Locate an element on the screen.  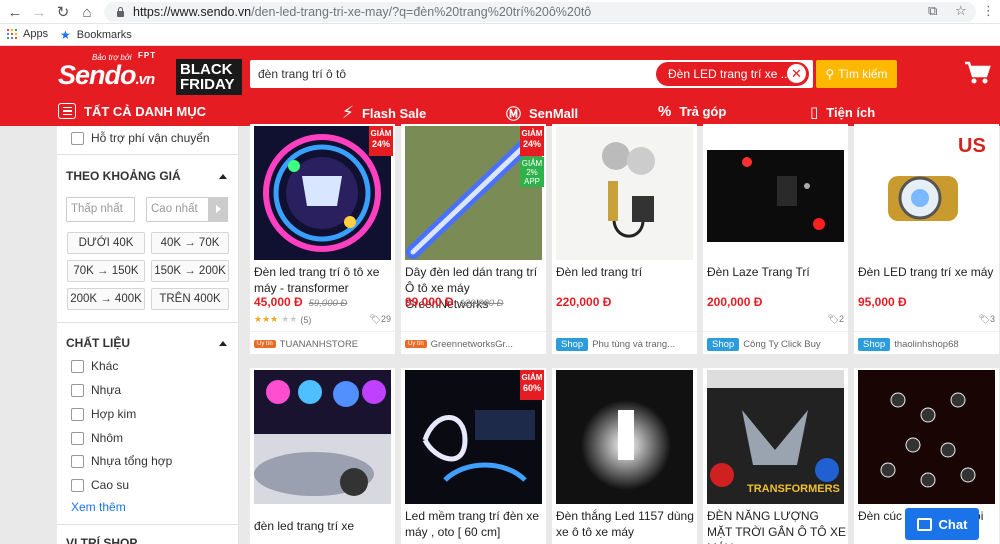
price-chip: TRÊN 400K is located at coordinates (190, 299).